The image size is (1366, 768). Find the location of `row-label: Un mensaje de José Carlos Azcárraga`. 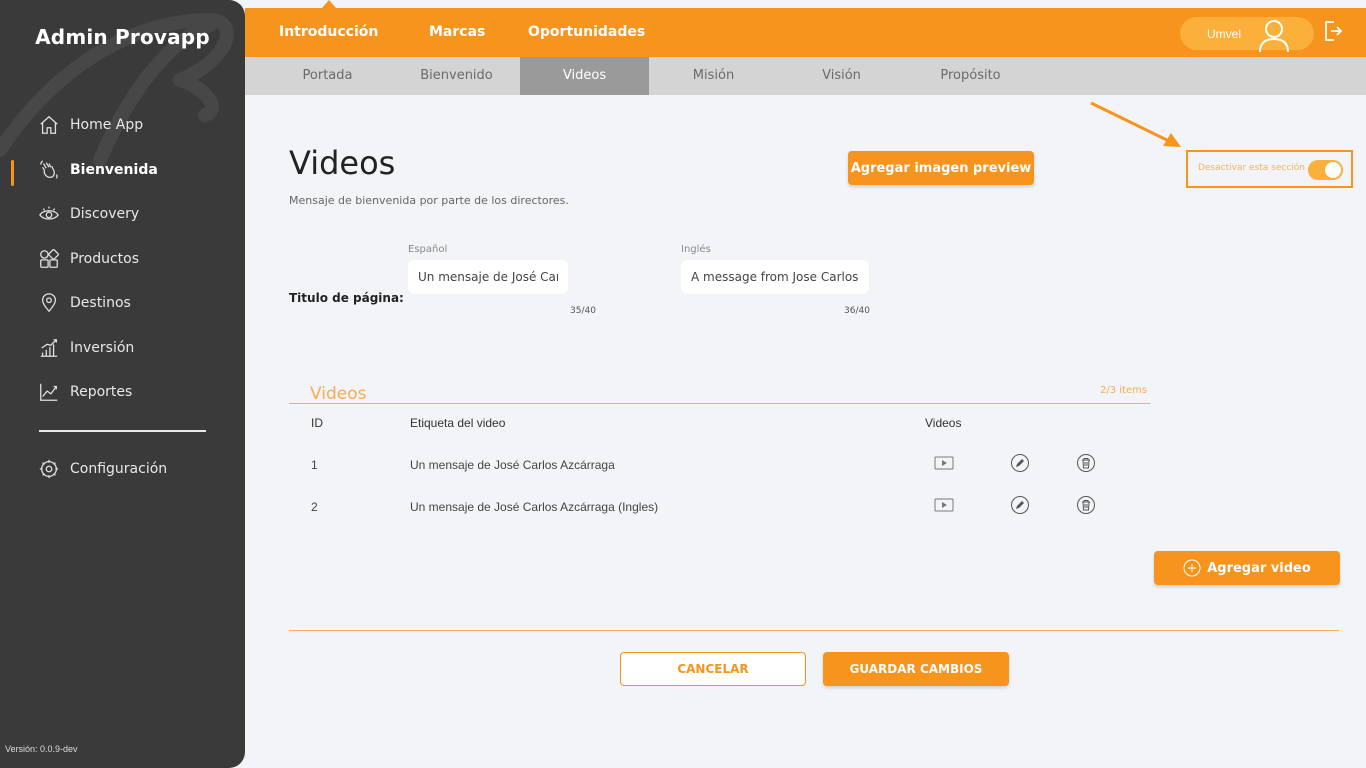

row-label: Un mensaje de José Carlos Azcárraga is located at coordinates (512, 465).